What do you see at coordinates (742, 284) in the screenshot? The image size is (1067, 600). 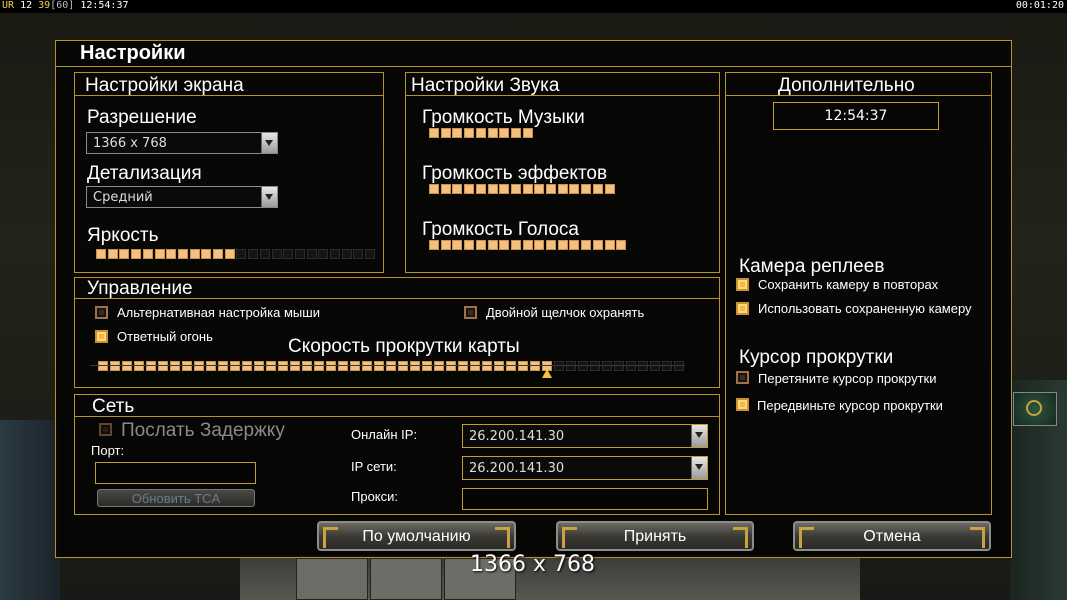 I see `save-camera-checkbox` at bounding box center [742, 284].